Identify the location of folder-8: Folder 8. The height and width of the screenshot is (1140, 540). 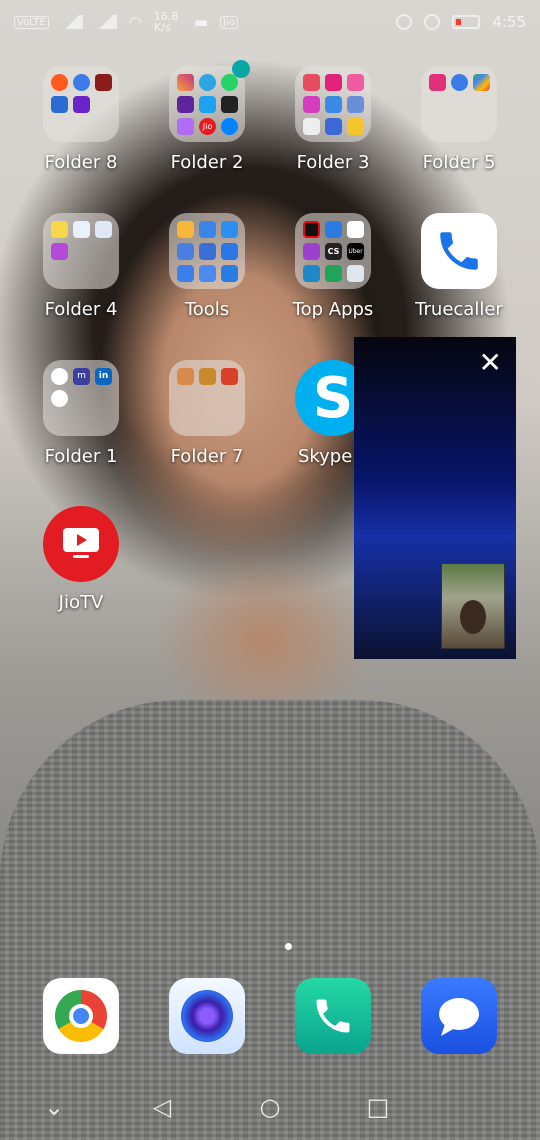
(81, 119).